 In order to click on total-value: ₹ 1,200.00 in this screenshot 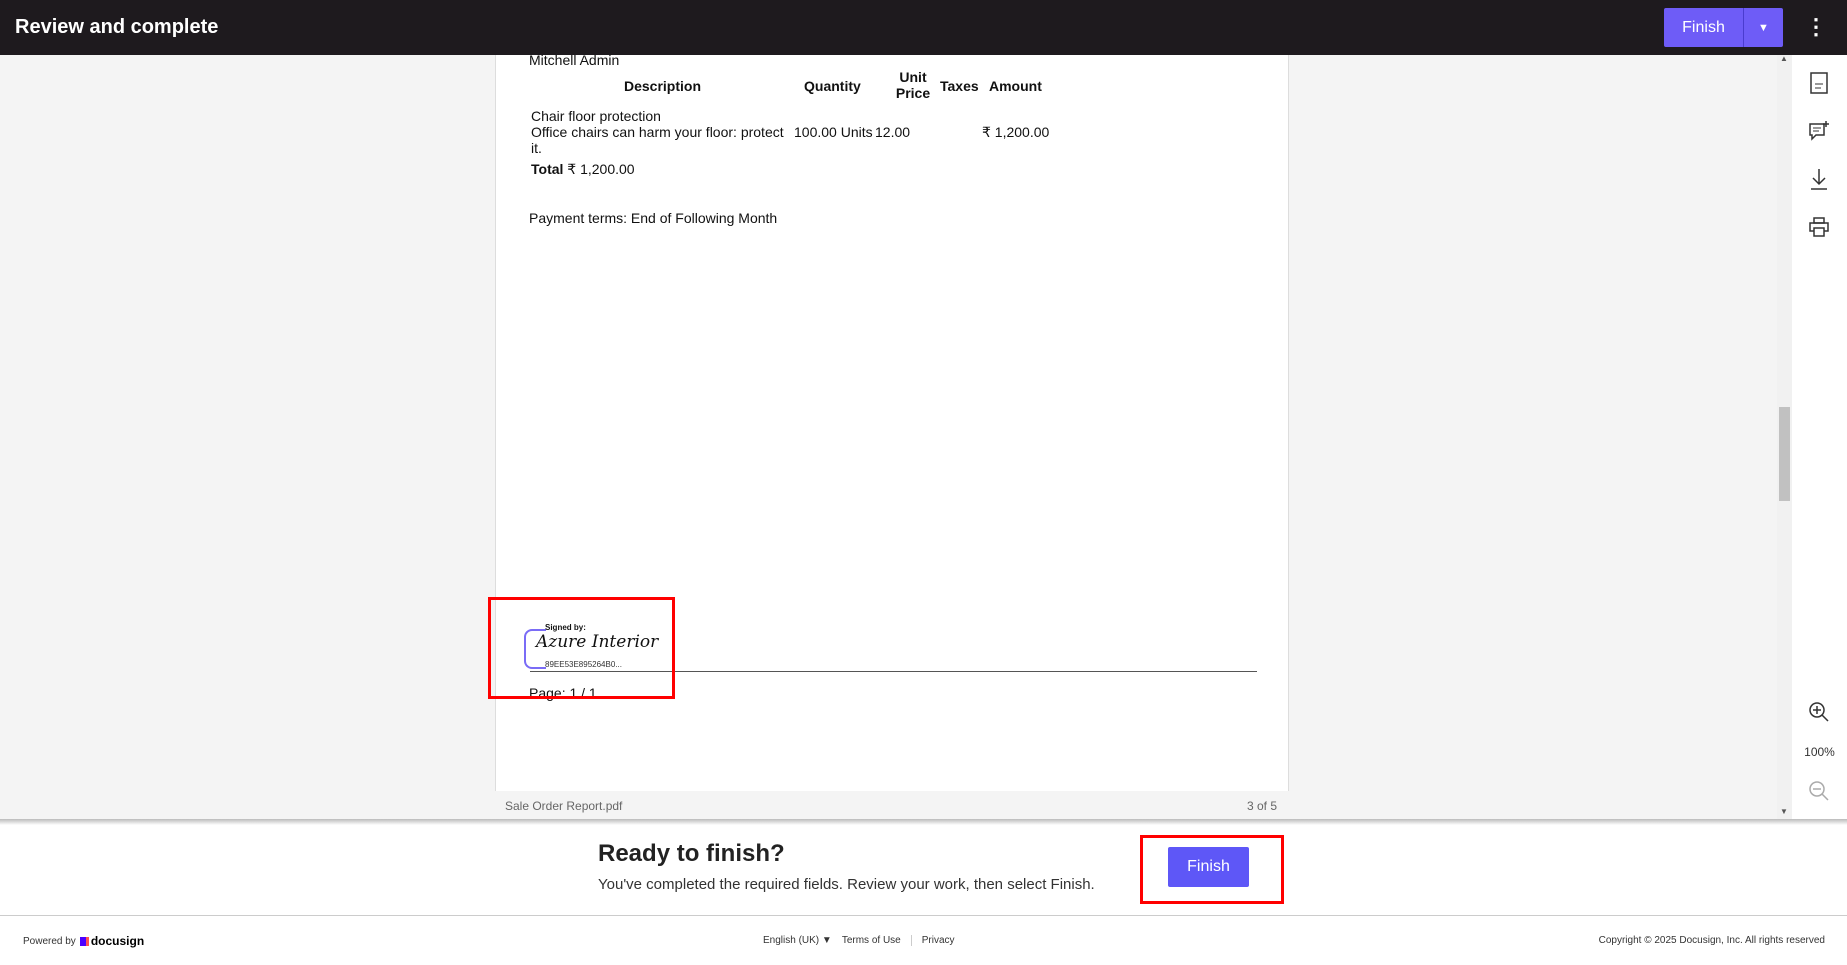, I will do `click(601, 169)`.